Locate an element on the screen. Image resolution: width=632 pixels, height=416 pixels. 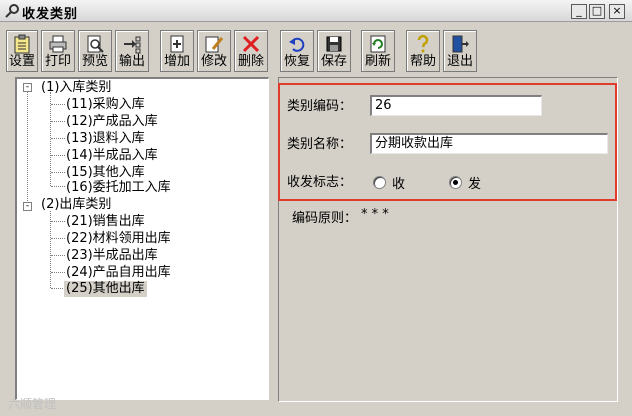
save-button: 保存 is located at coordinates (334, 51).